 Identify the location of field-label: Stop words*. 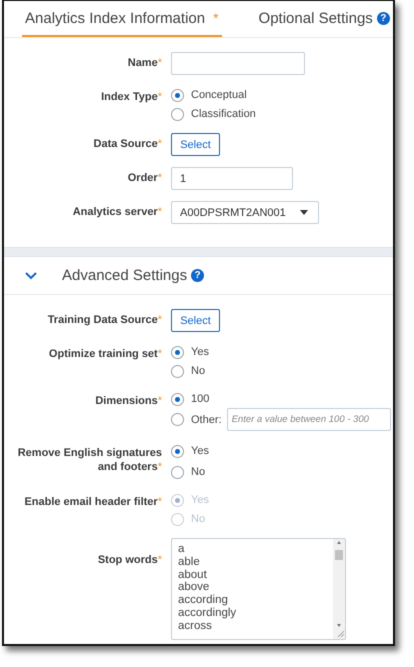
(129, 560).